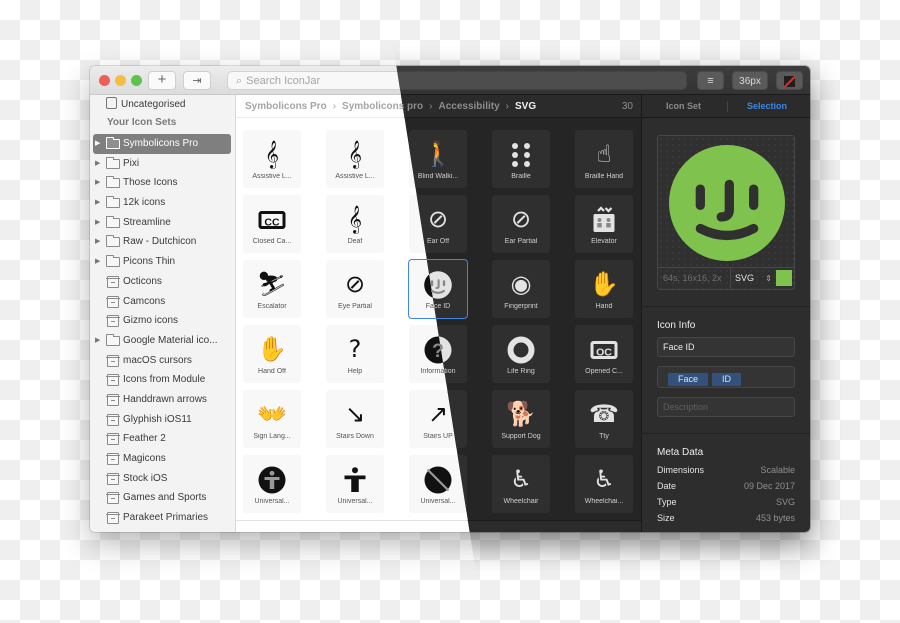 This screenshot has height=623, width=900. Describe the element at coordinates (469, 106) in the screenshot. I see `breadcrumb-item: Accessibility` at that location.